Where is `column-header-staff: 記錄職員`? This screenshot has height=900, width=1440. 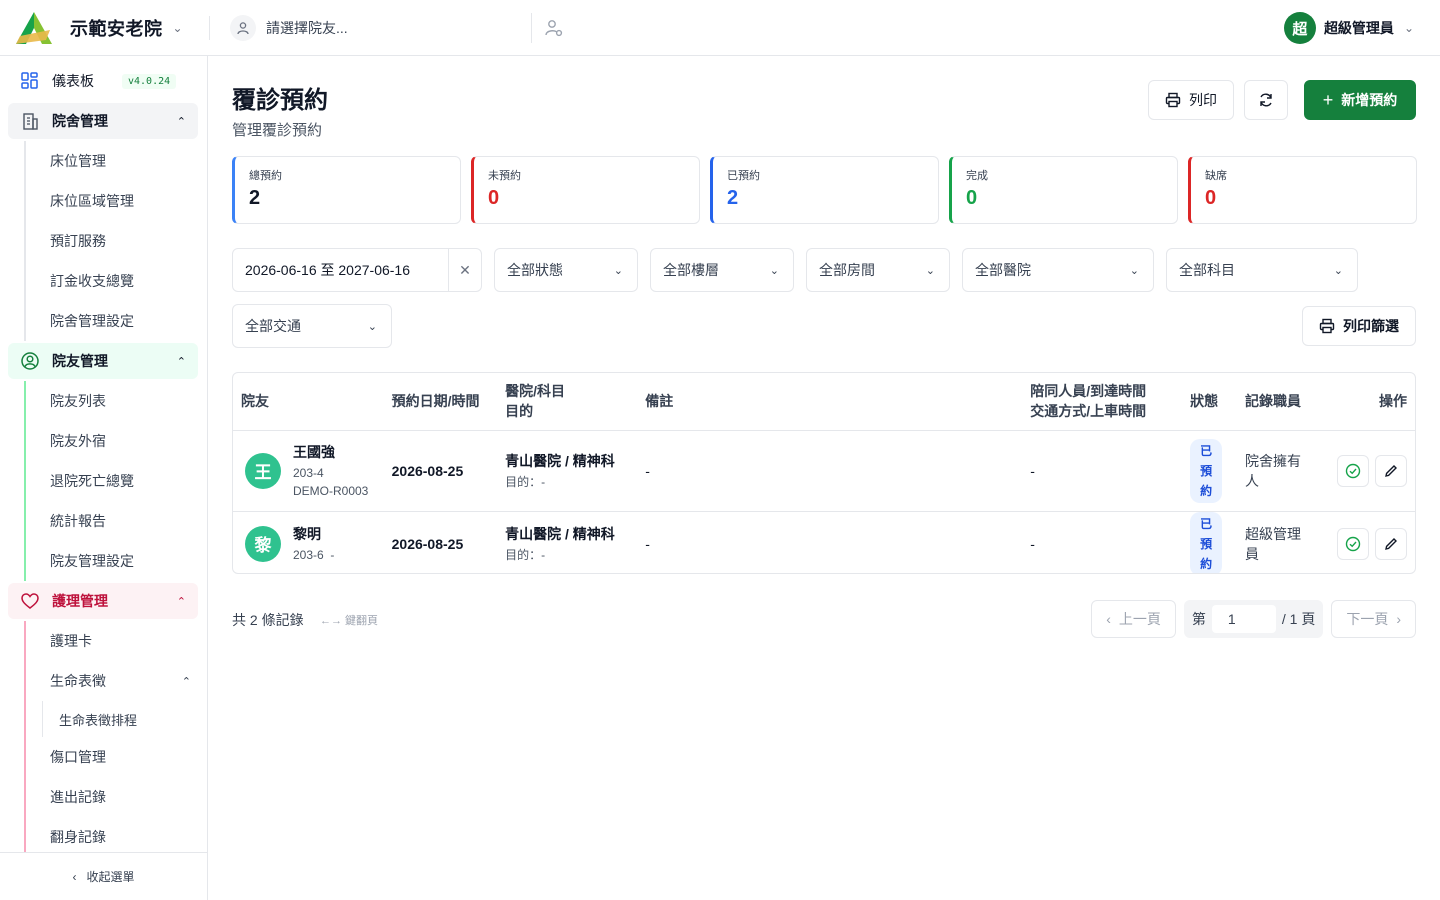 column-header-staff: 記錄職員 is located at coordinates (1280, 402).